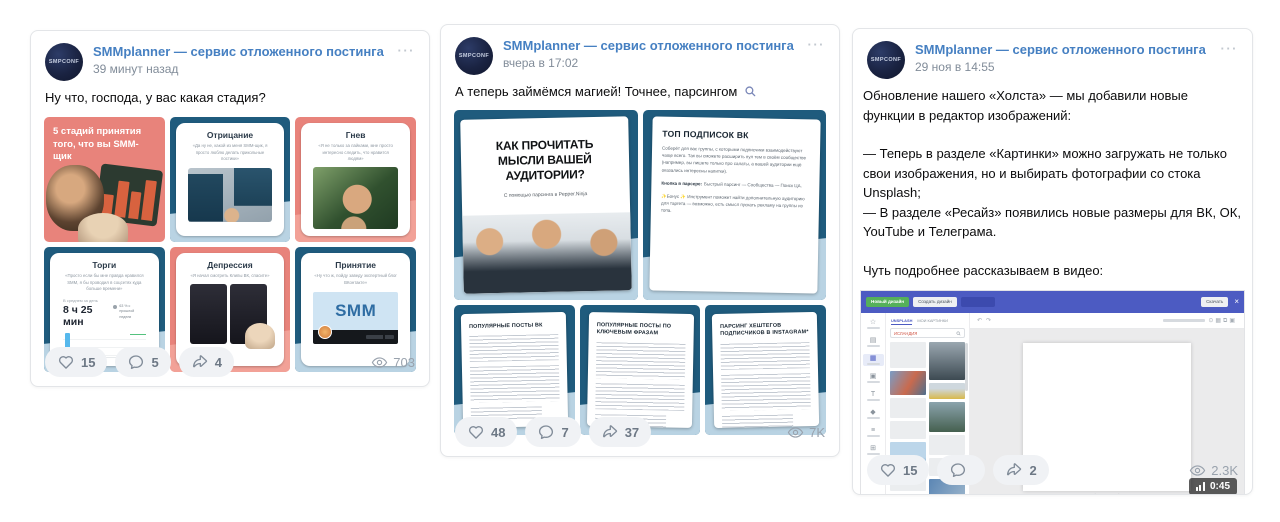  I want to click on stage-title: Отрицание, so click(230, 134).